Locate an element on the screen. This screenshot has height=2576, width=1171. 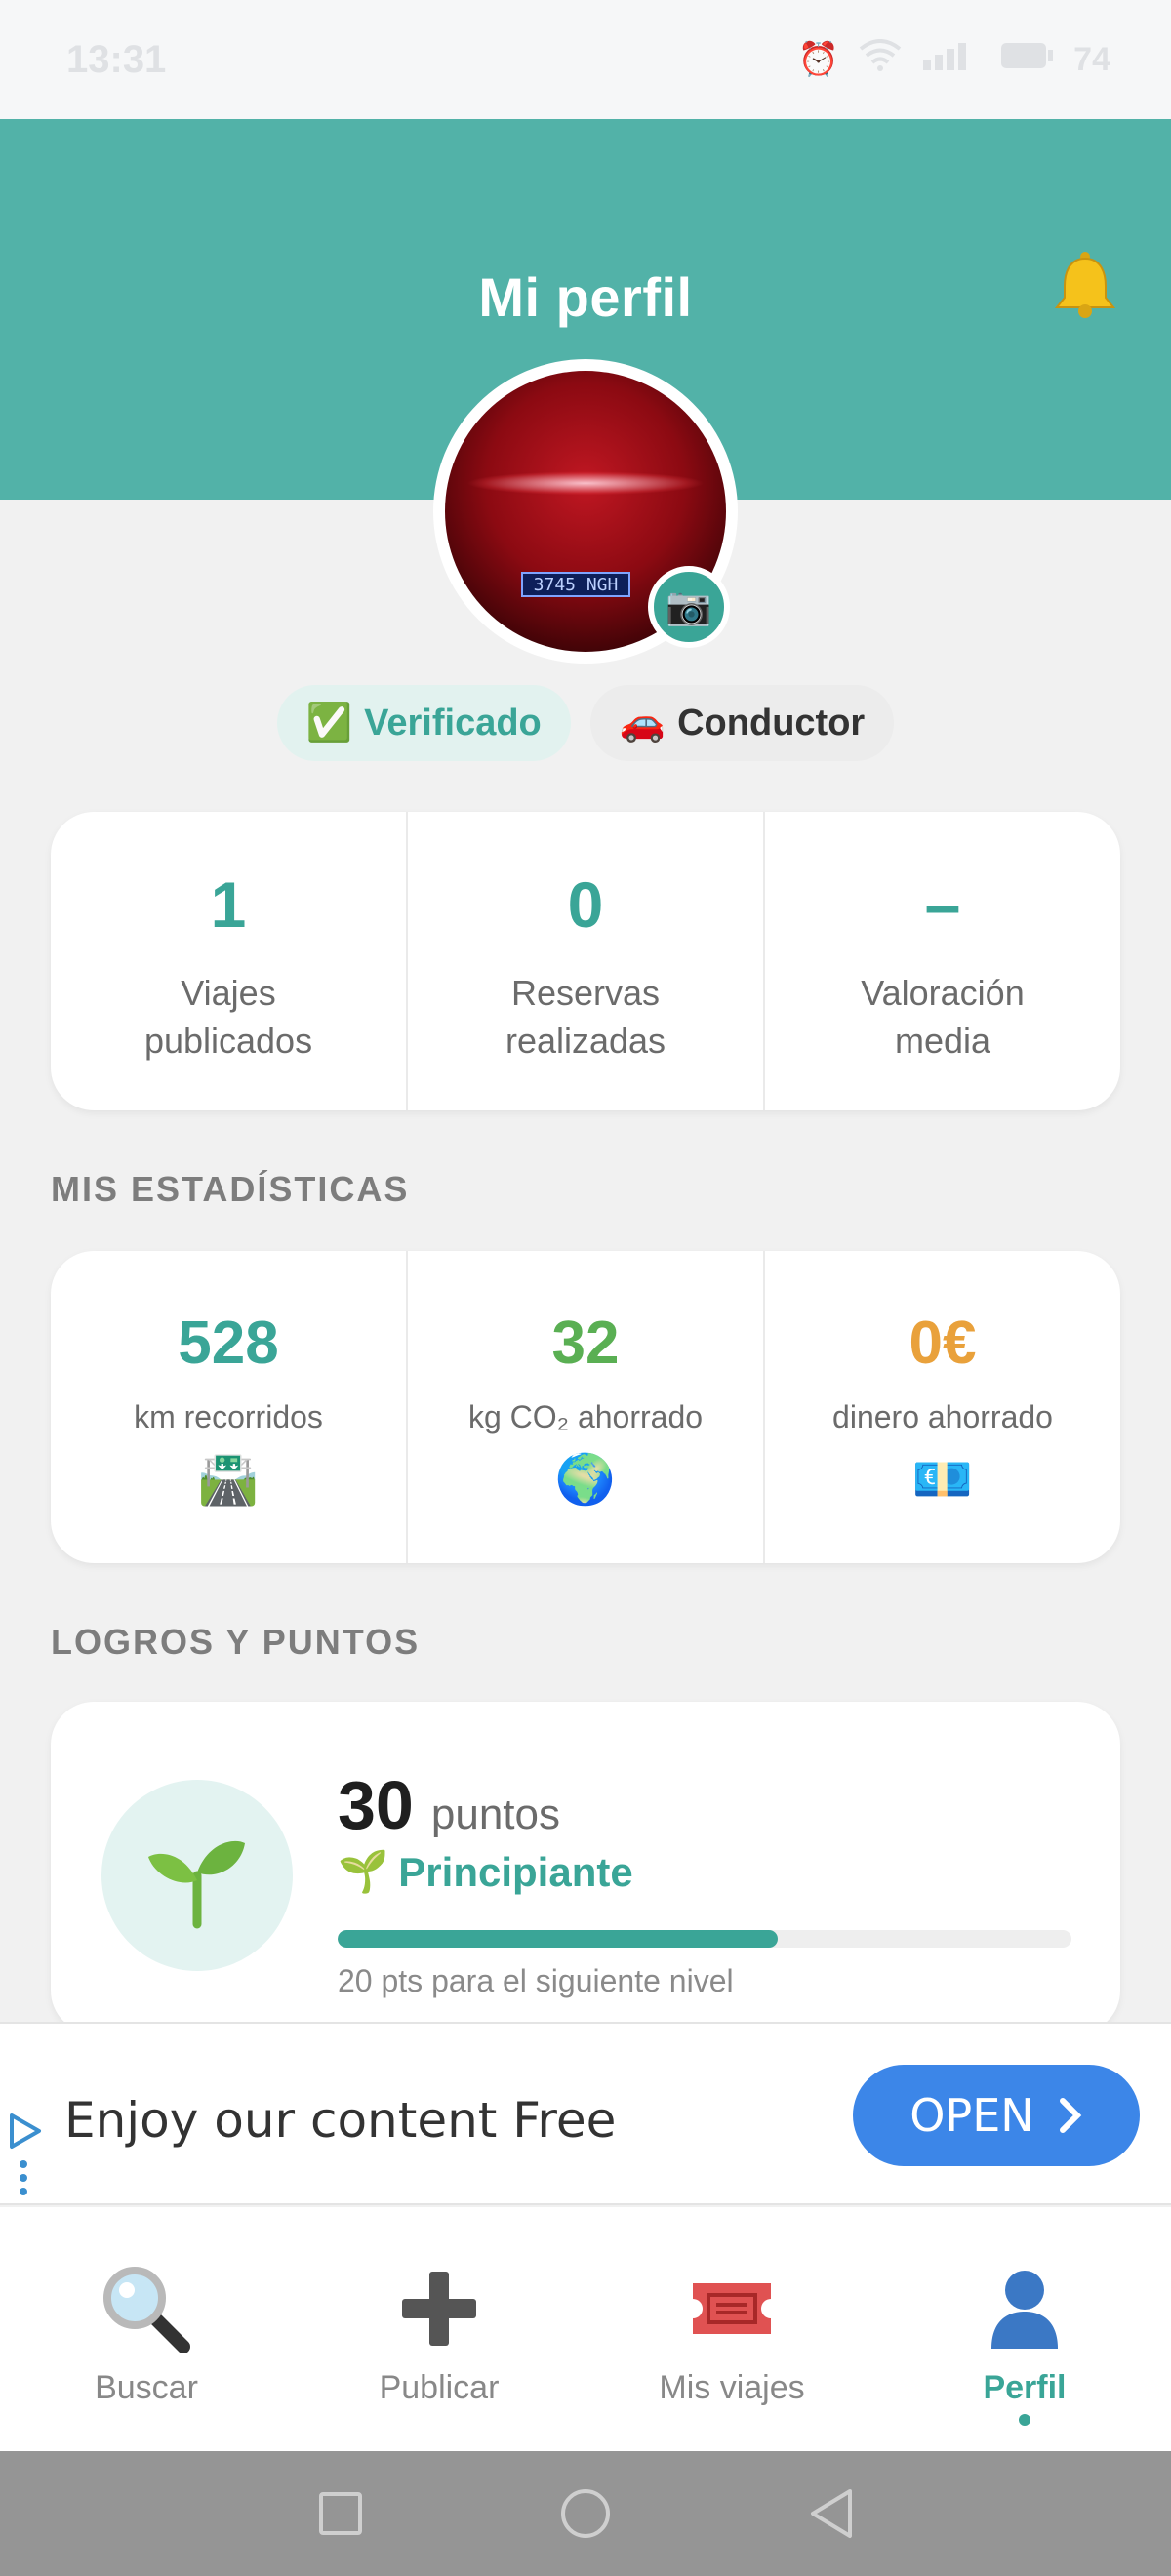
search-icon is located at coordinates (146, 2308).